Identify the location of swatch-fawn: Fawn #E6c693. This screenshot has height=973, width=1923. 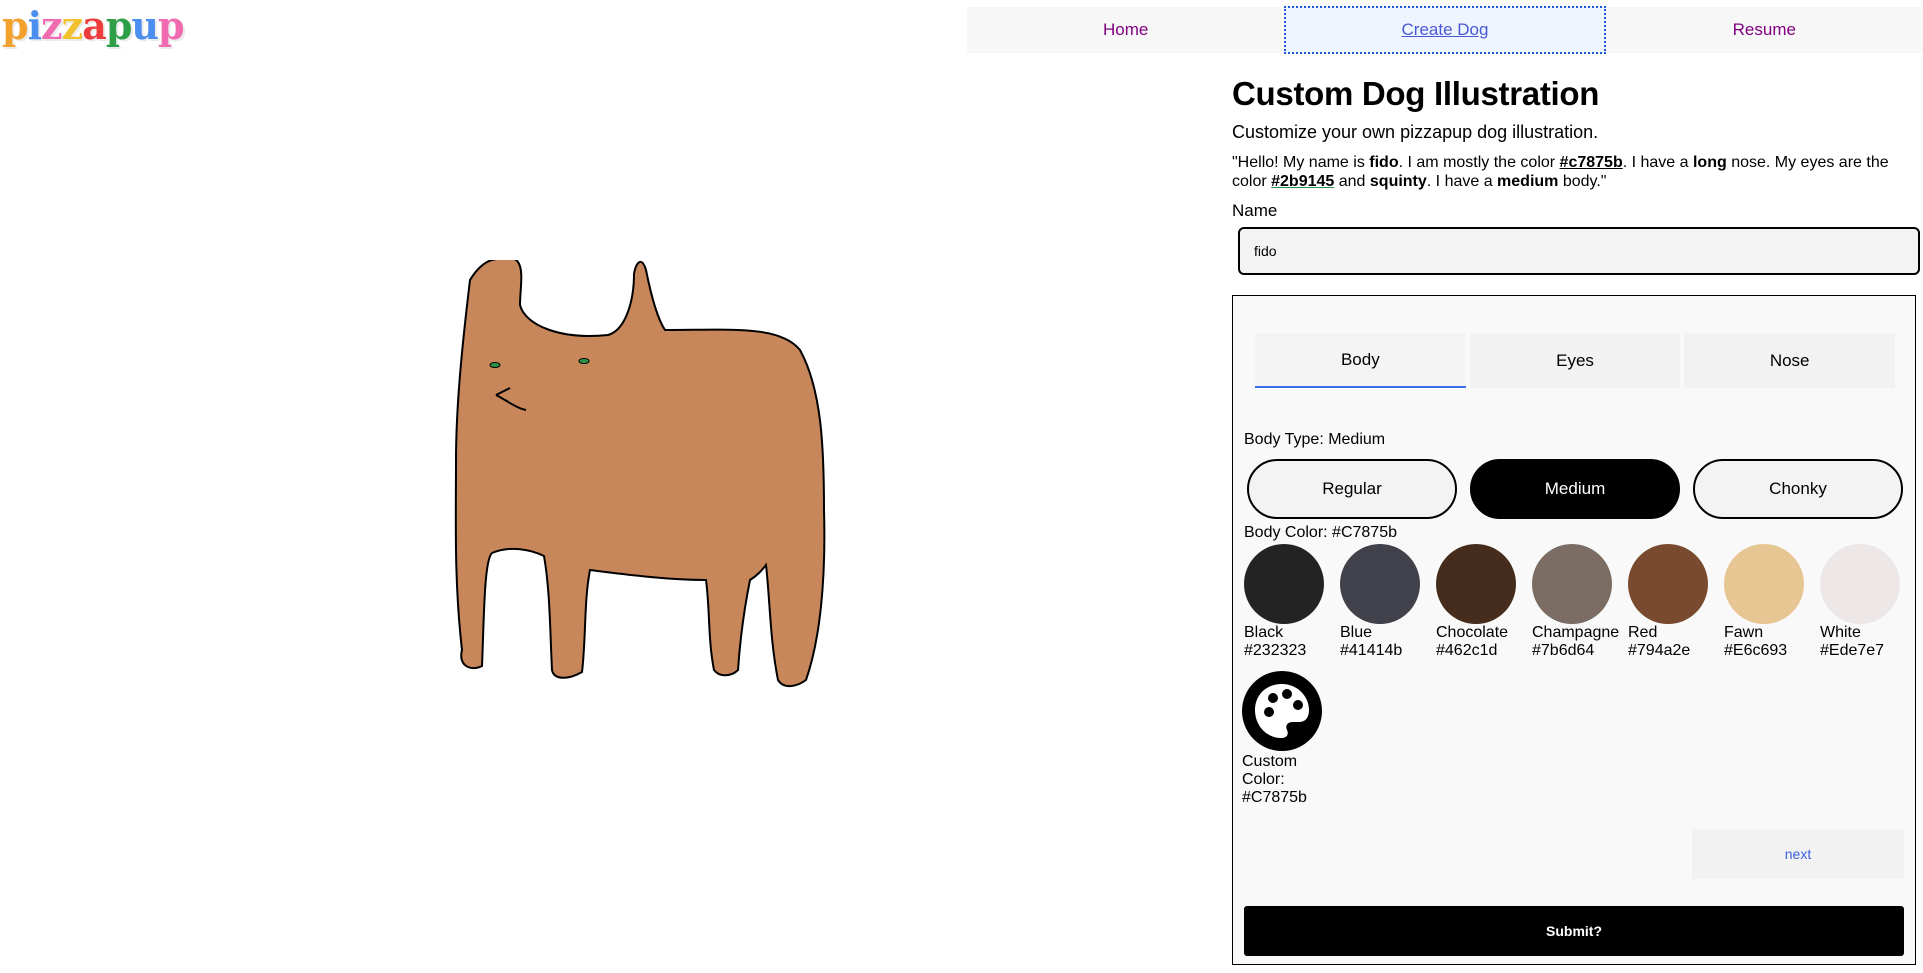
(1764, 602).